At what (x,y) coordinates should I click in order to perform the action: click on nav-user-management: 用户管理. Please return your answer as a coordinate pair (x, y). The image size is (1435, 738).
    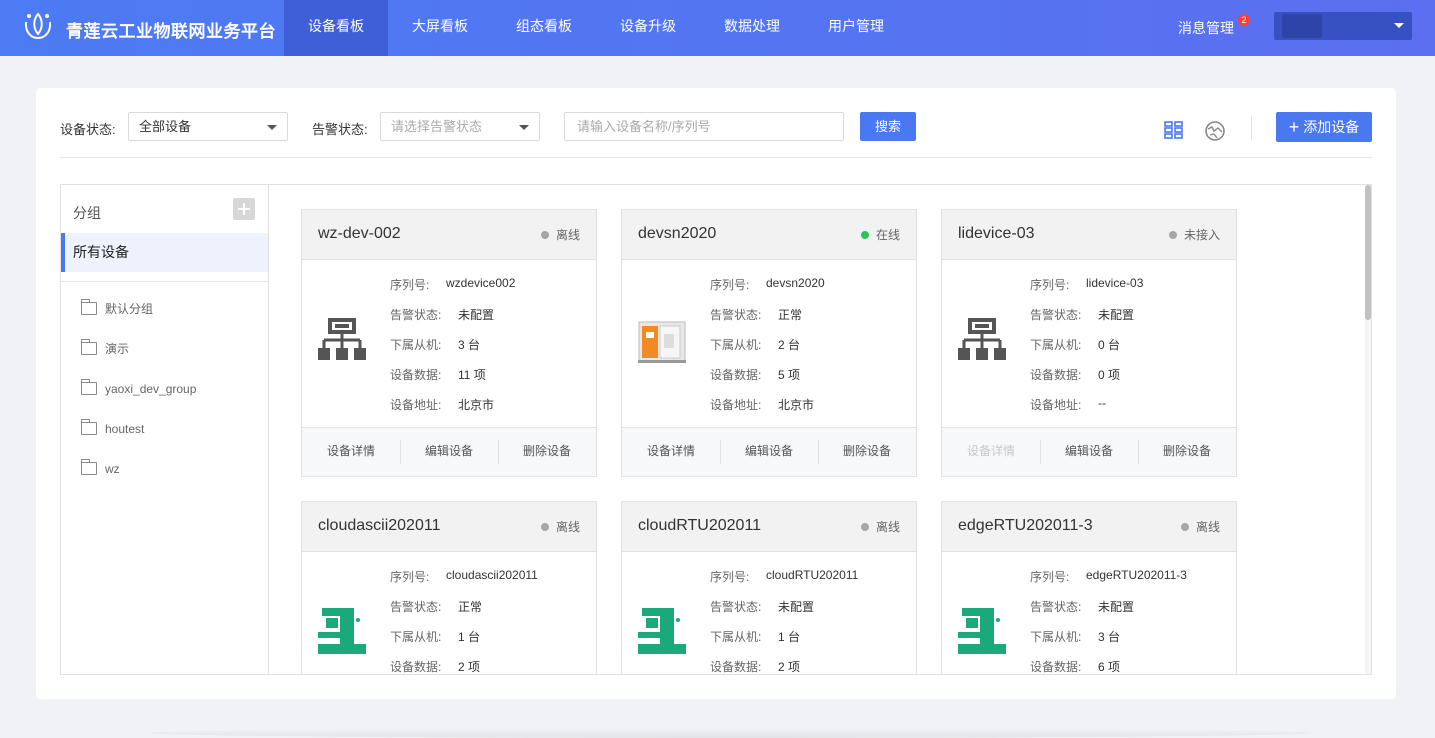
    Looking at the image, I should click on (856, 28).